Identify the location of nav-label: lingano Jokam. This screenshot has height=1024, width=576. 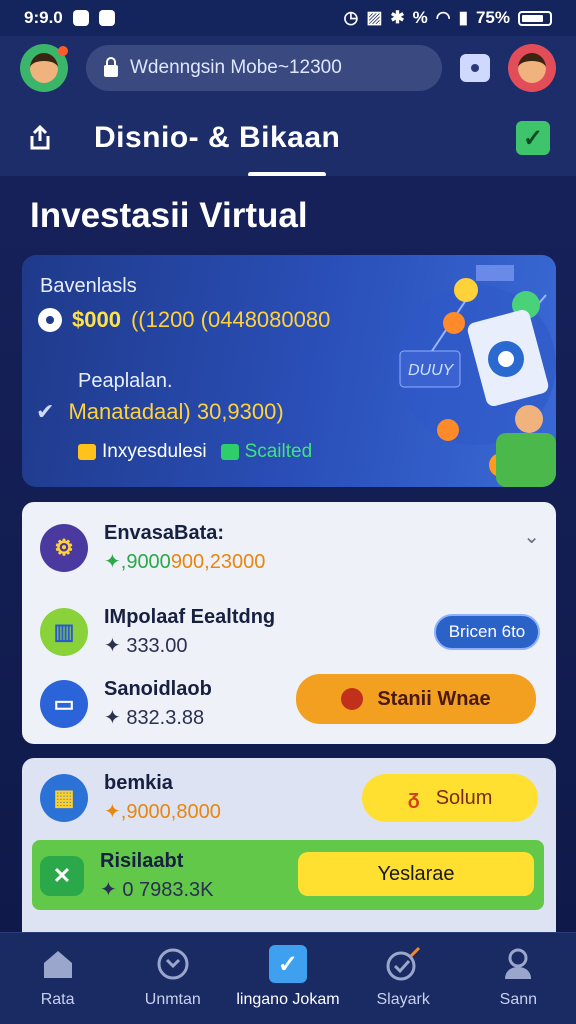
(288, 999).